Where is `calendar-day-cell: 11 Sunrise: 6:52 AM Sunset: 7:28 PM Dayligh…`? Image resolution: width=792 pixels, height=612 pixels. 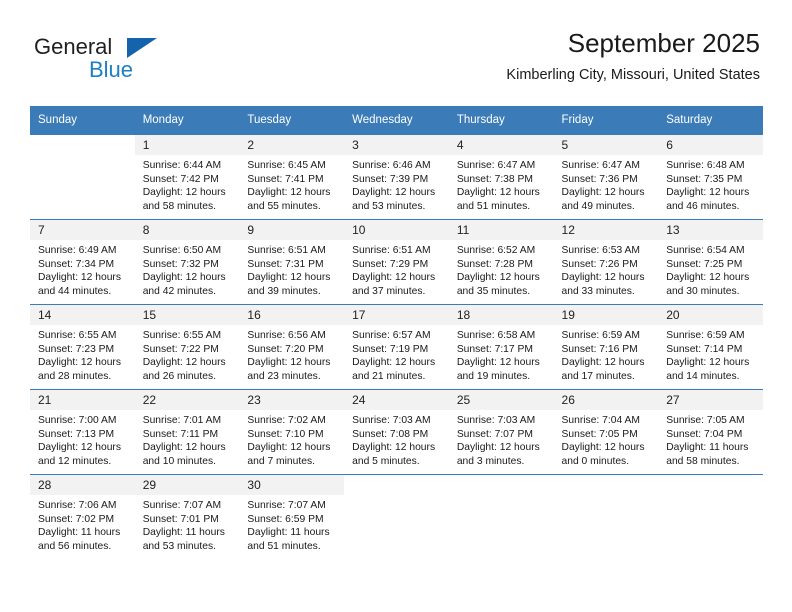
calendar-day-cell: 11 Sunrise: 6:52 AM Sunset: 7:28 PM Dayligh… is located at coordinates (501, 262).